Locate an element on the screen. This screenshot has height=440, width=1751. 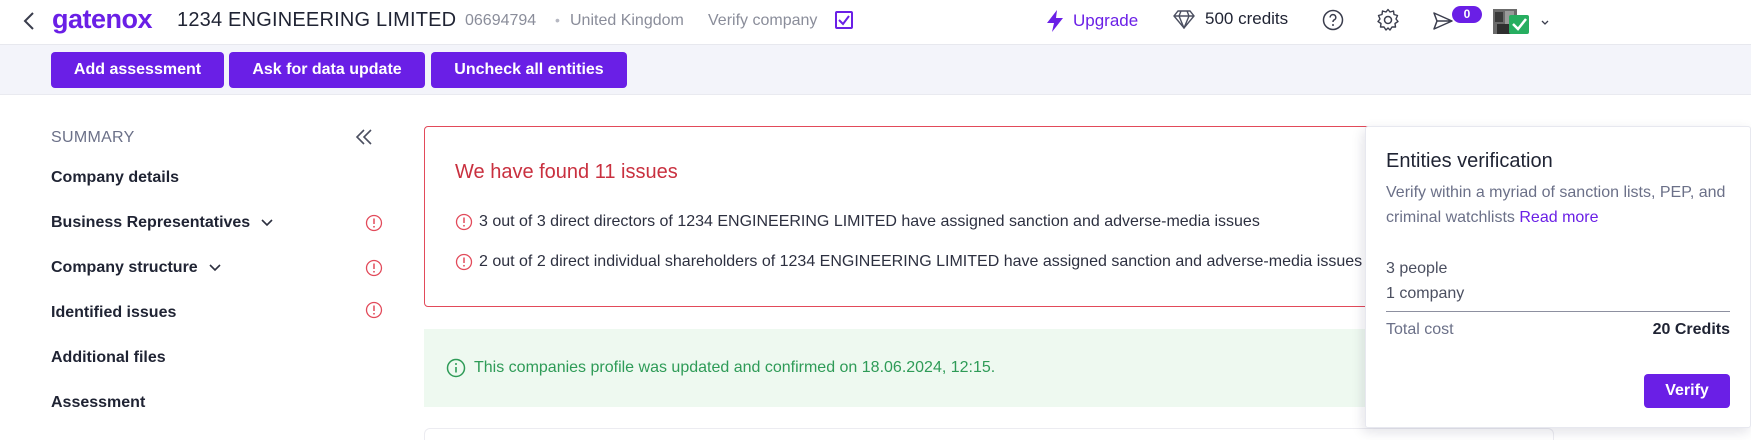
sidebar-item-identified-issues: Identified issues is located at coordinates (113, 313).